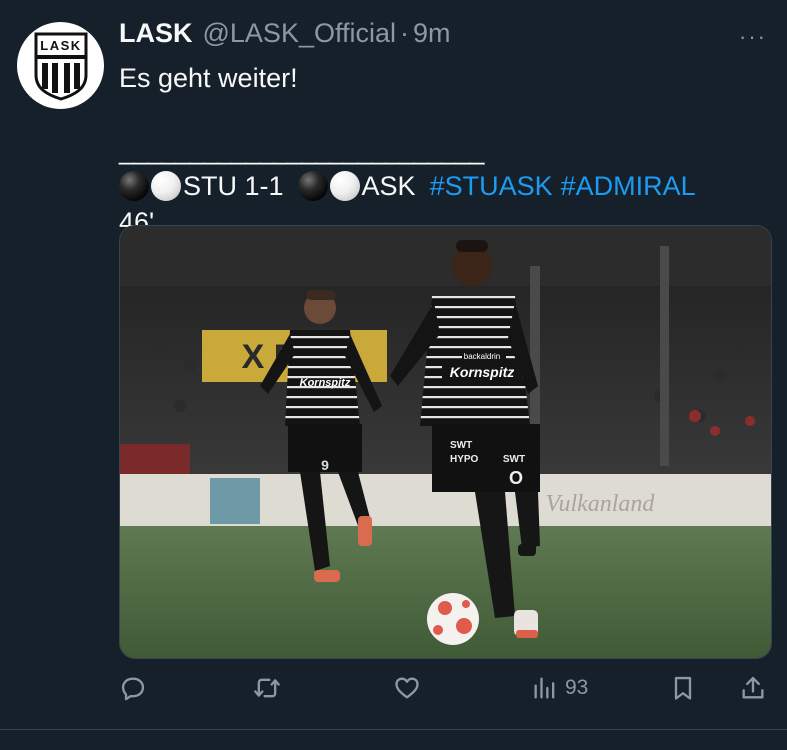  I want to click on author-name: LASK, so click(156, 33).